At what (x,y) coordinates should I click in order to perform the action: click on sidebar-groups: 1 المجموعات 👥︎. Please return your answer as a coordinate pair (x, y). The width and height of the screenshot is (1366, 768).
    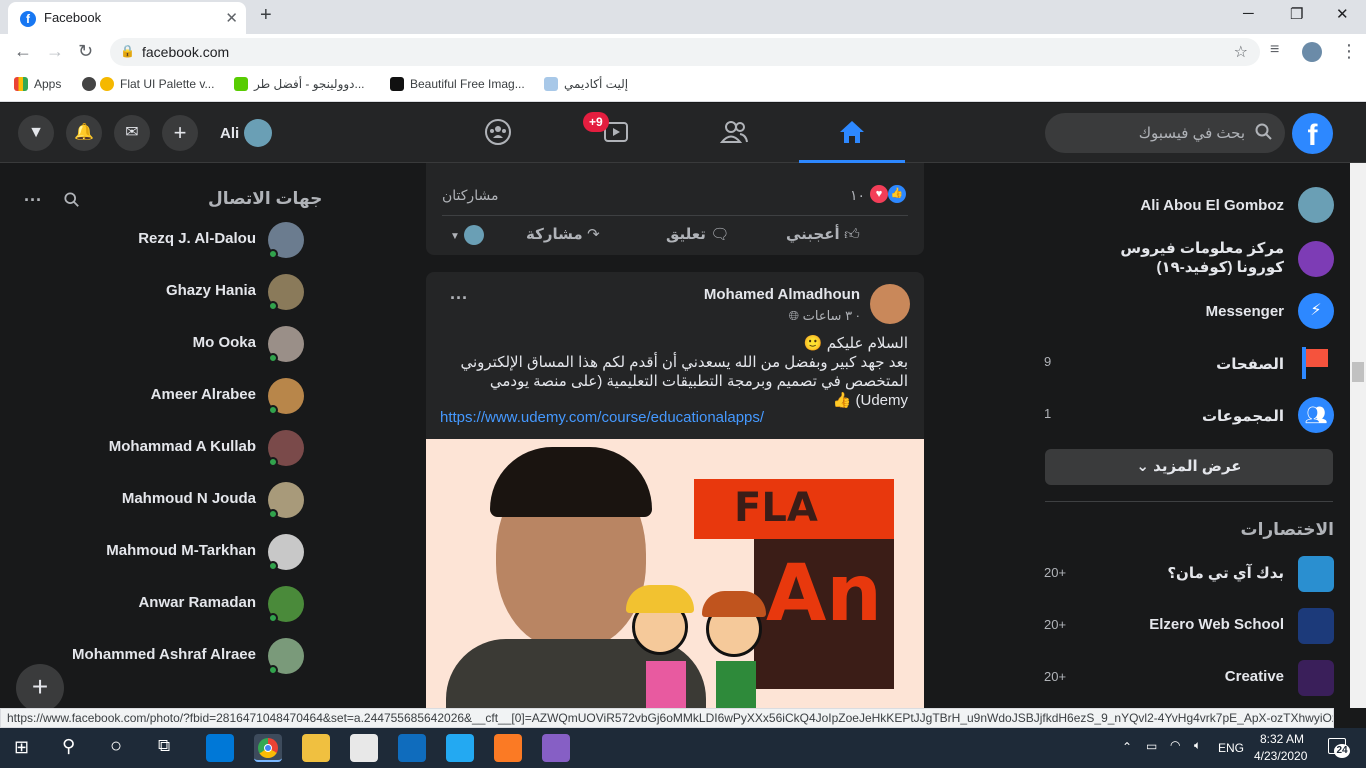
    Looking at the image, I should click on (1190, 415).